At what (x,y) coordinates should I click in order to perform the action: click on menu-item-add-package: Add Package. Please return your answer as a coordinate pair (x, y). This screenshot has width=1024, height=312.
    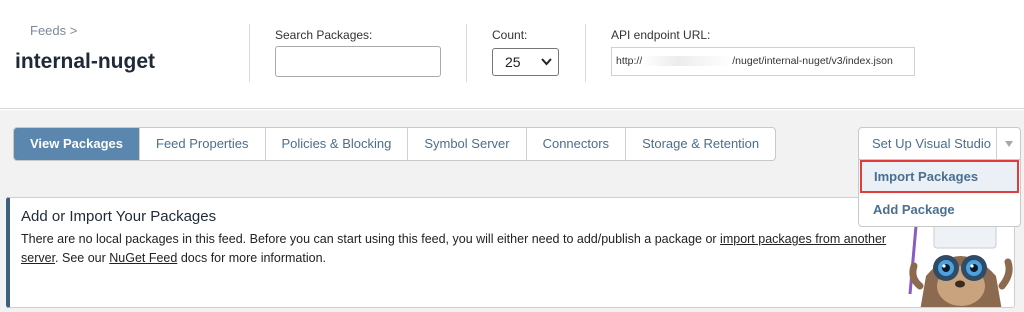
    Looking at the image, I should click on (939, 209).